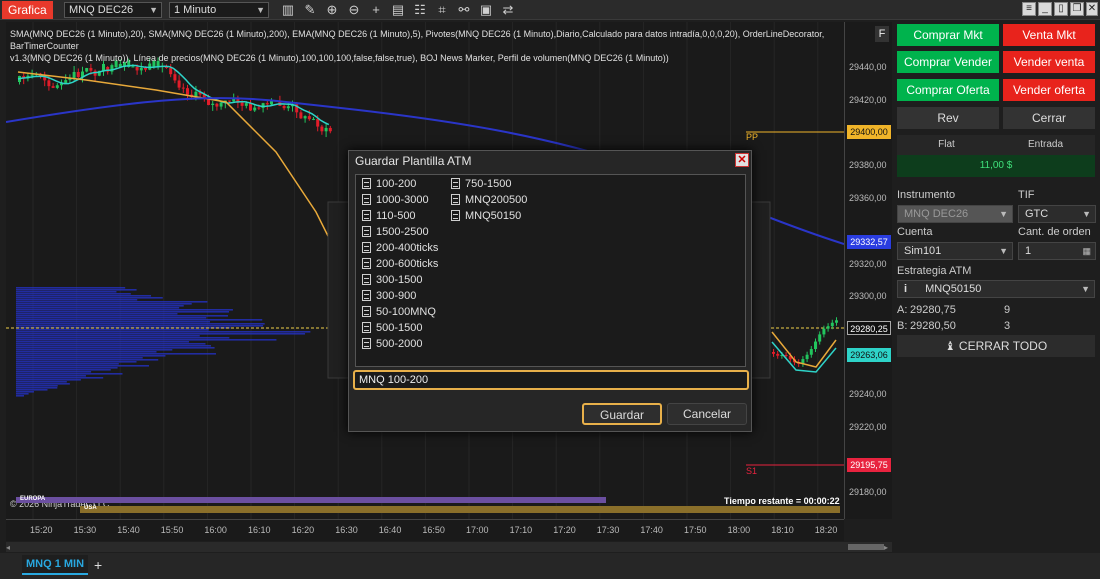 The height and width of the screenshot is (579, 1100). What do you see at coordinates (501, 200) in the screenshot?
I see `template-list-item: MNQ200500` at bounding box center [501, 200].